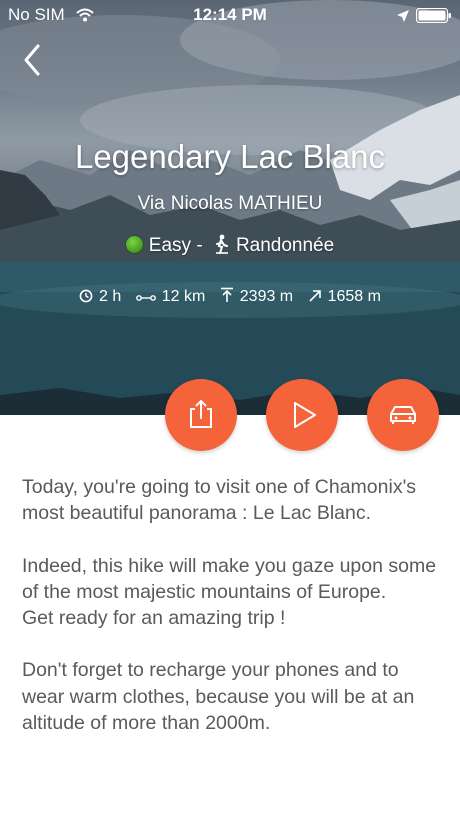 This screenshot has height=818, width=460. What do you see at coordinates (403, 18) in the screenshot?
I see `location-arrow-icon` at bounding box center [403, 18].